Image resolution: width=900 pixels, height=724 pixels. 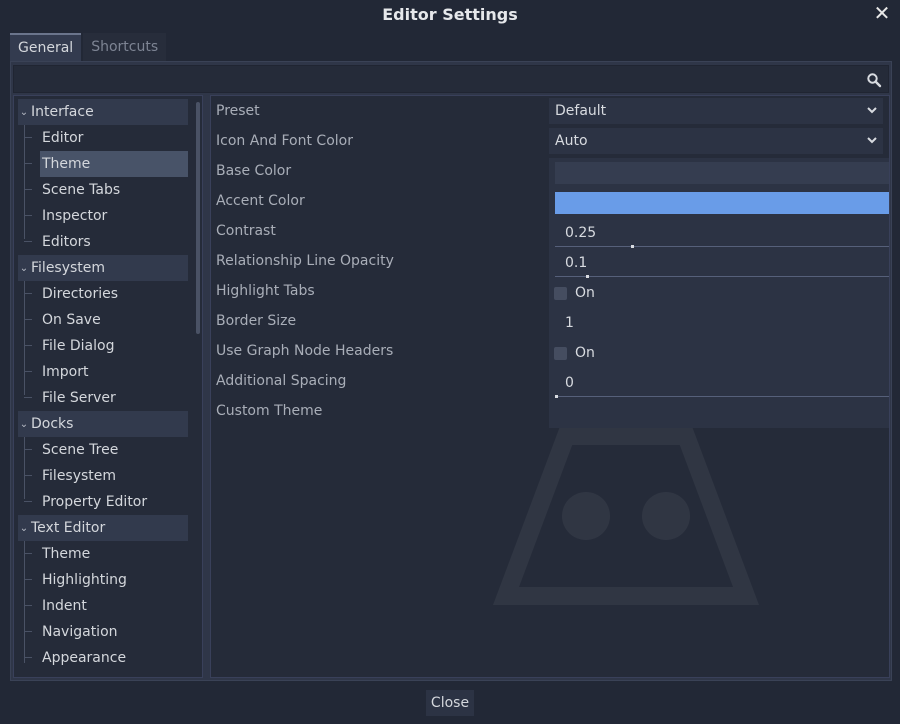 I want to click on icon-font-color-dropdown: Auto, so click(x=716, y=141).